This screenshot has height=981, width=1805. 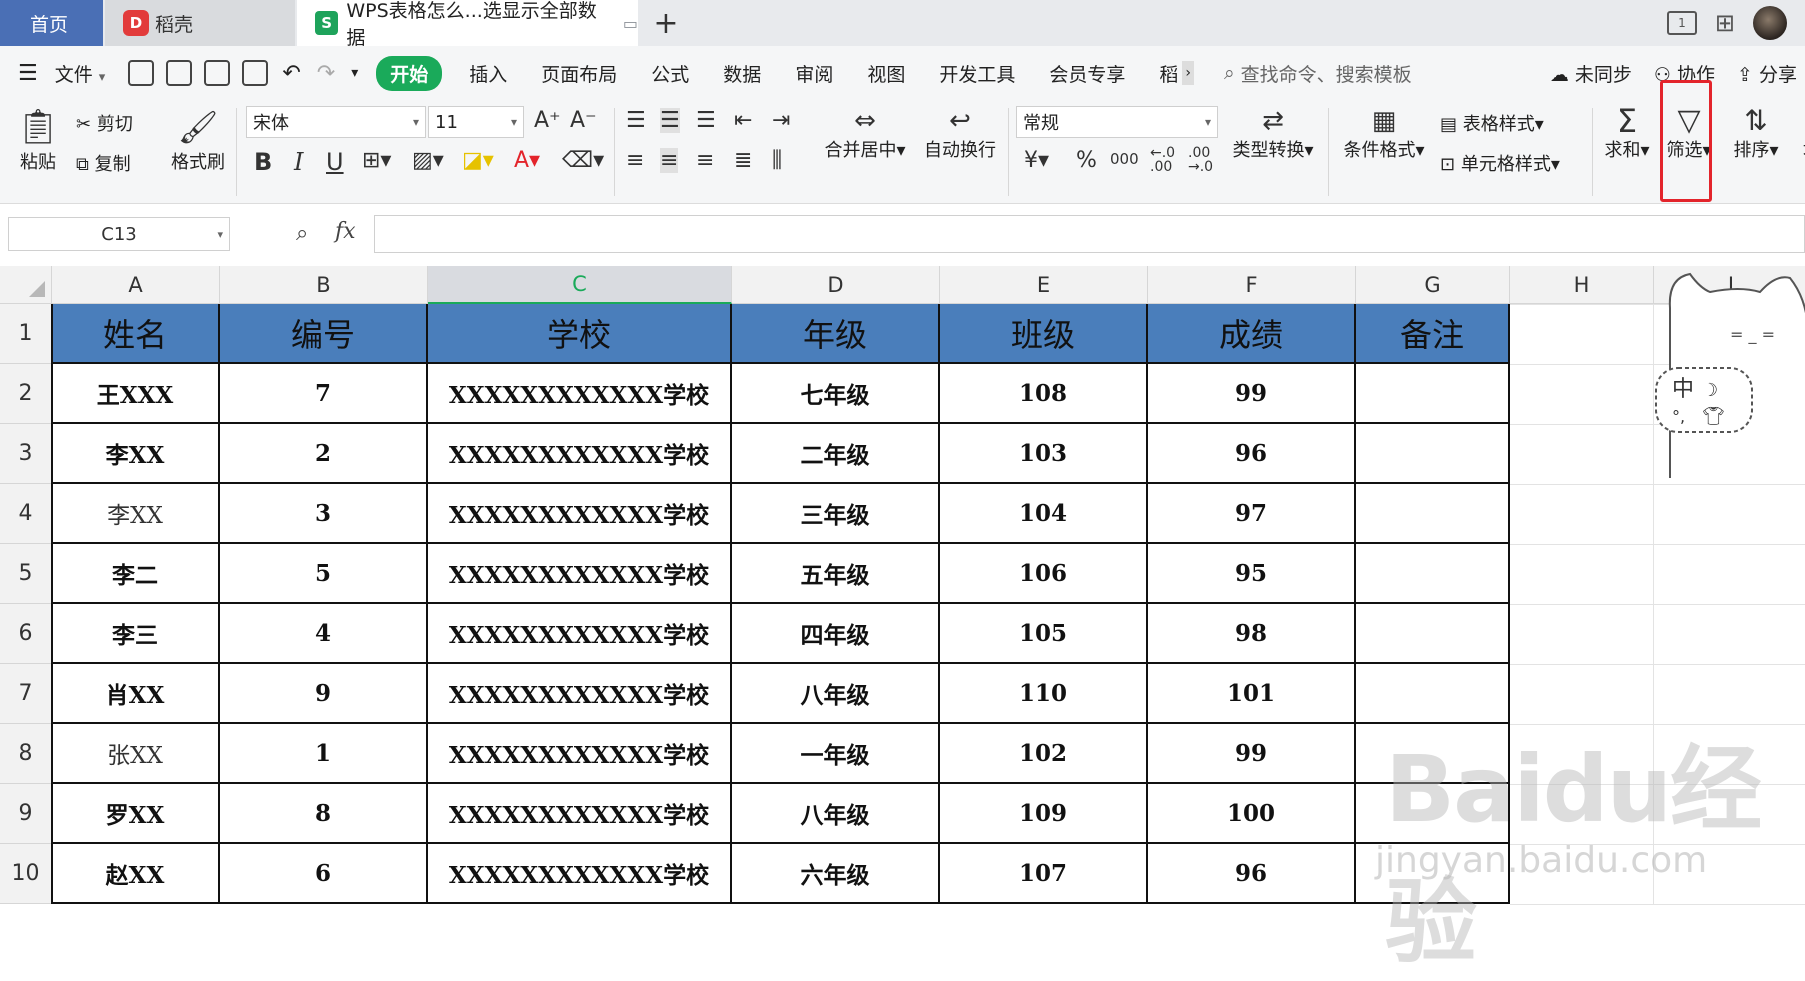 What do you see at coordinates (1252, 574) in the screenshot?
I see `table-cell: 95` at bounding box center [1252, 574].